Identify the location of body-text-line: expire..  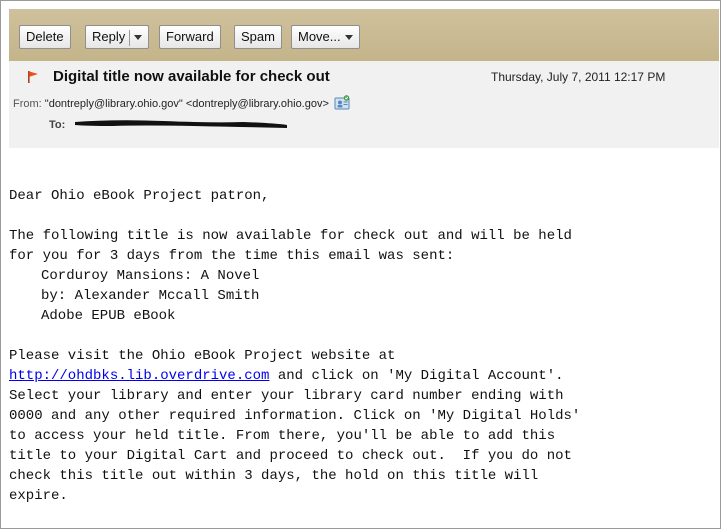
(38, 496).